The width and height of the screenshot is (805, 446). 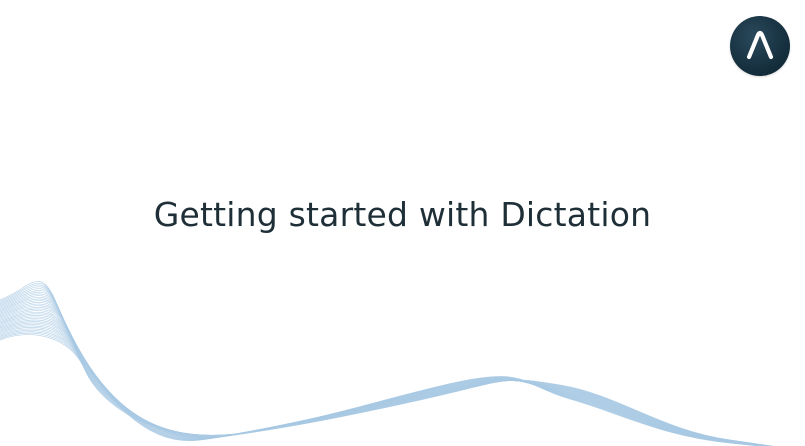 I want to click on chevron-a-icon, so click(x=760, y=45).